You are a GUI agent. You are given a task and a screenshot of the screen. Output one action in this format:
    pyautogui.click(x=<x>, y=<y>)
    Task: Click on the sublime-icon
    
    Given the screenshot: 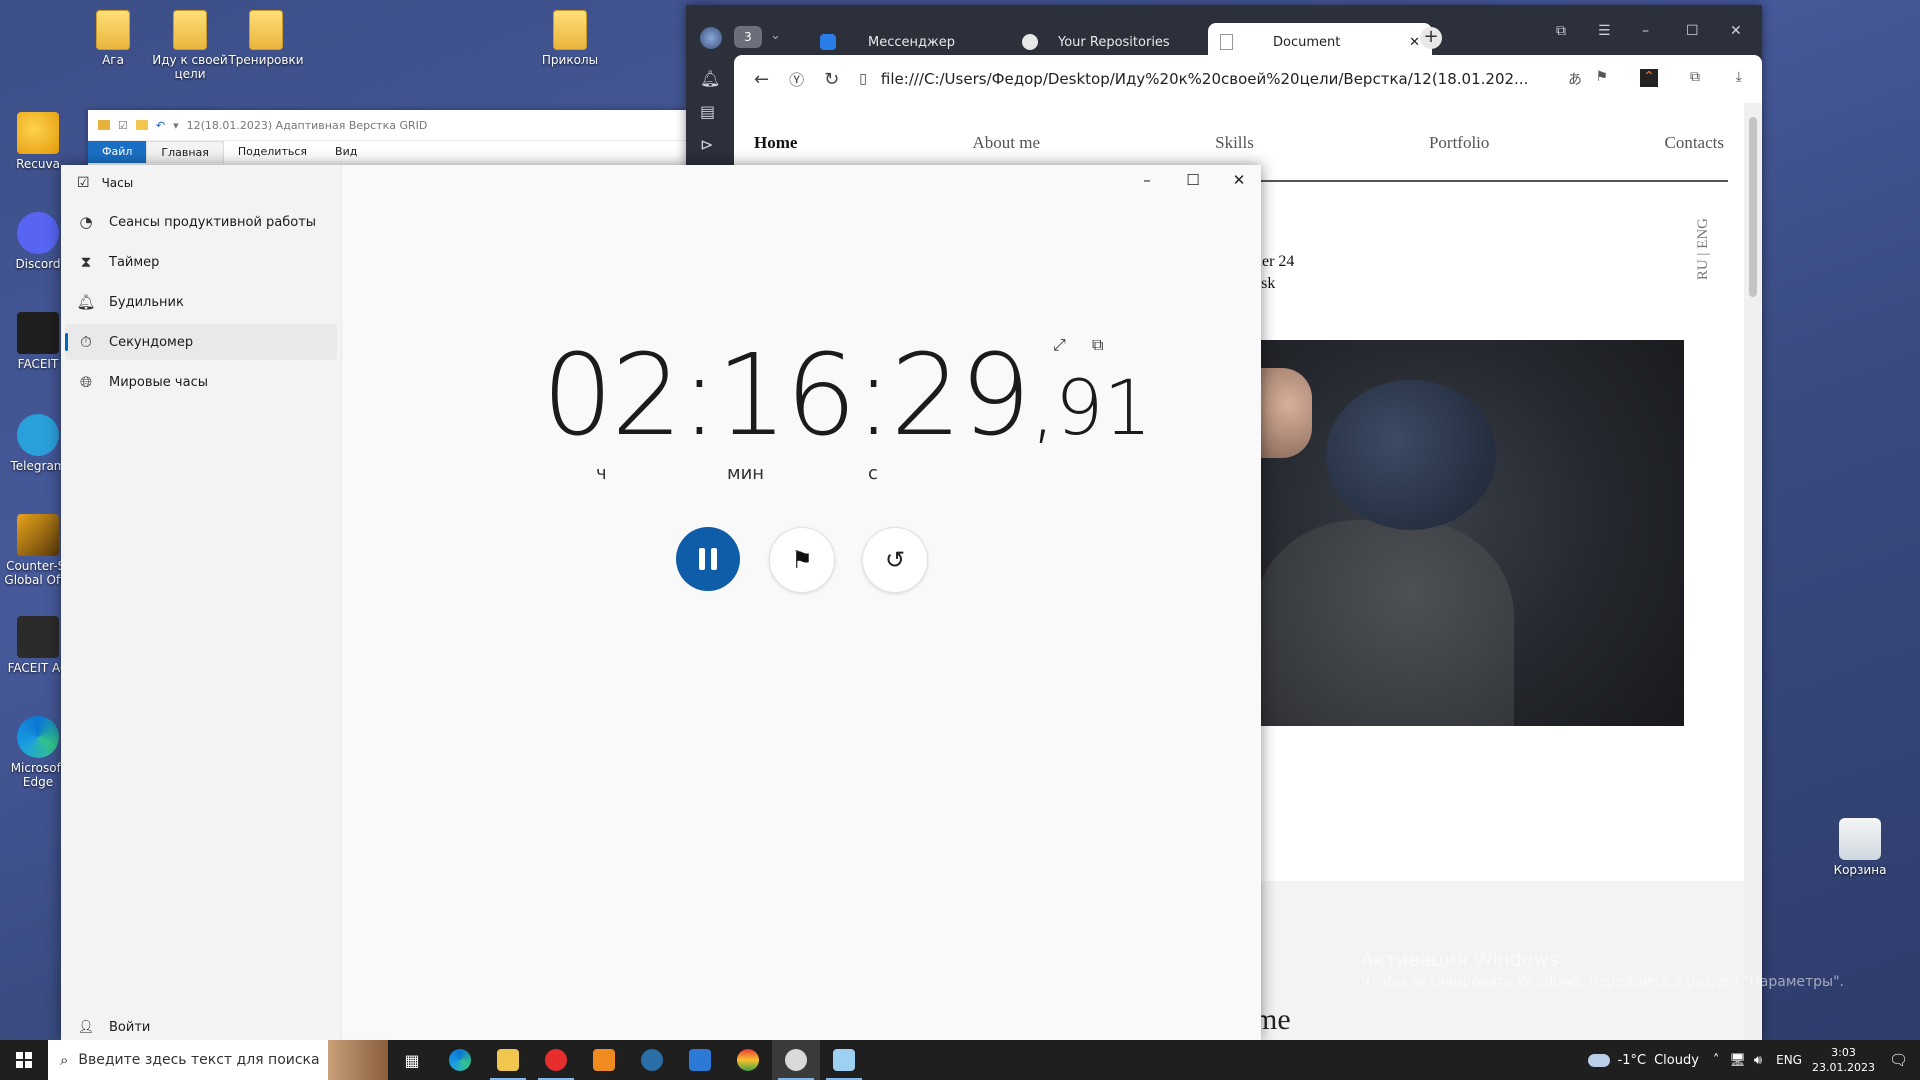 What is the action you would take?
    pyautogui.click(x=604, y=1060)
    